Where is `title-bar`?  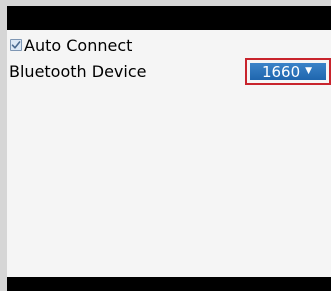
title-bar is located at coordinates (169, 18).